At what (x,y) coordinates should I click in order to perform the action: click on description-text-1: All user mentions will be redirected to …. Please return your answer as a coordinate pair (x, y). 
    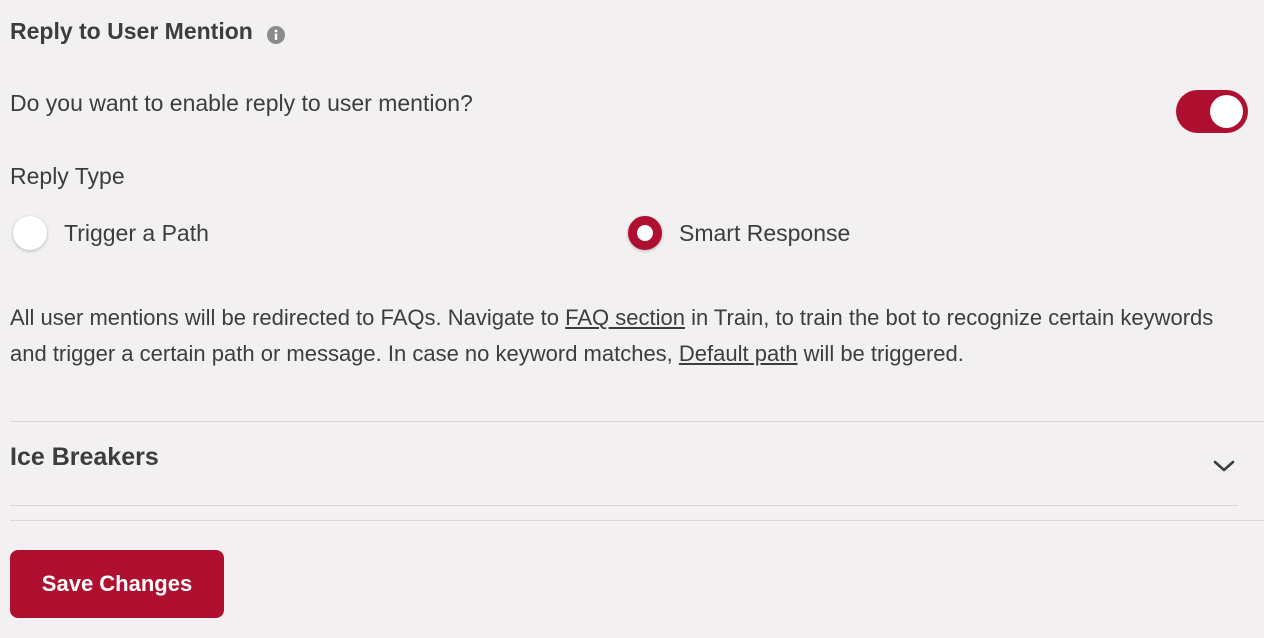
    Looking at the image, I should click on (288, 317).